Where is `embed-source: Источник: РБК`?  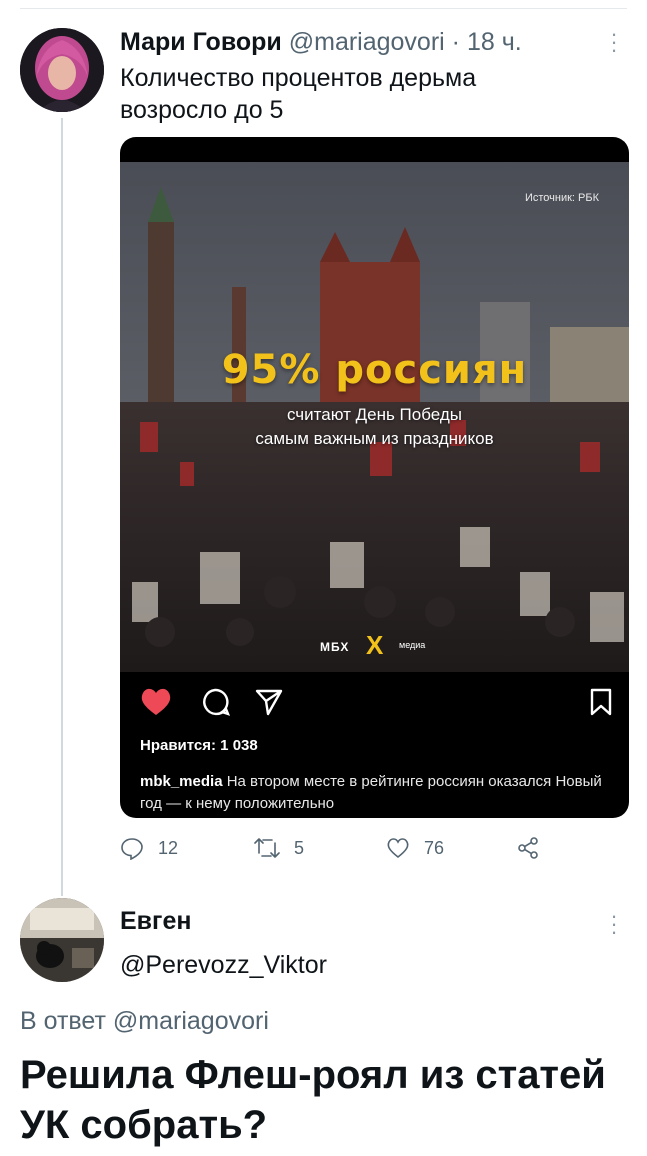 embed-source: Источник: РБК is located at coordinates (561, 198).